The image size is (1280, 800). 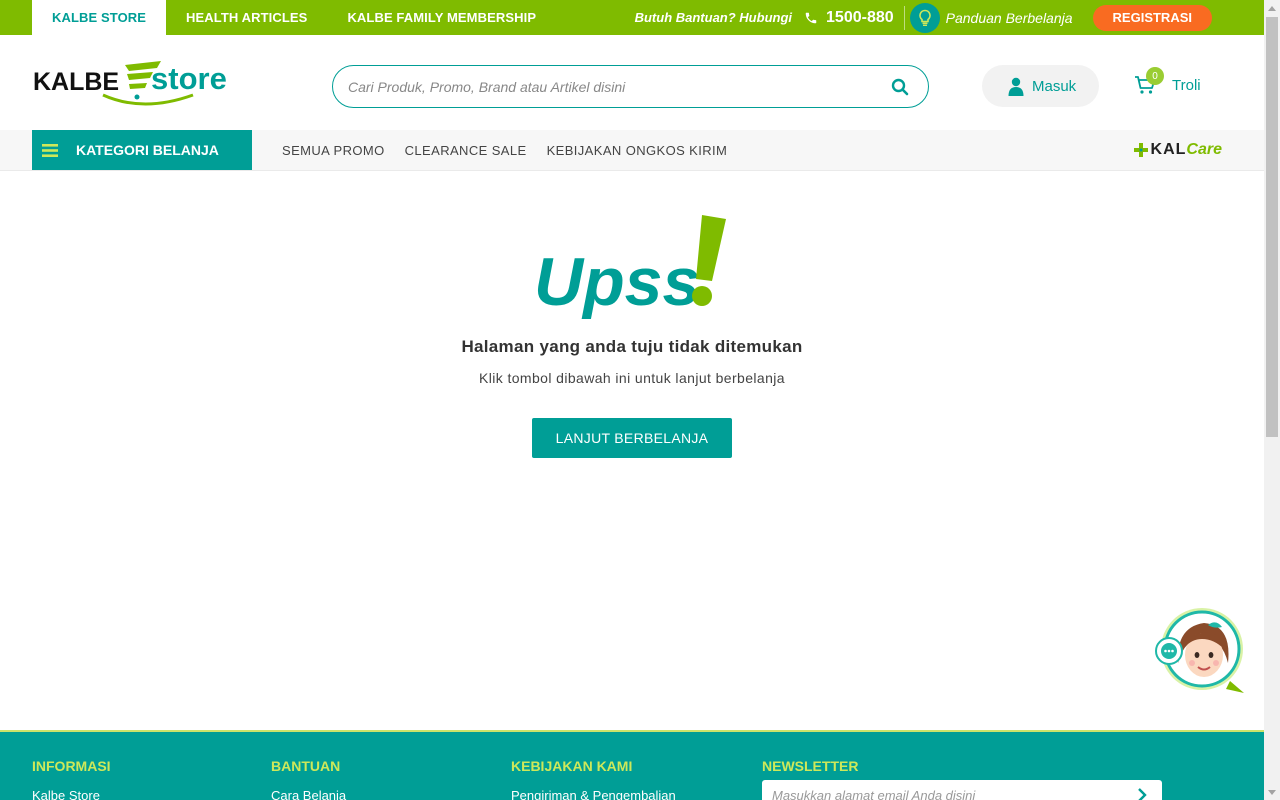 I want to click on cart-button: 0 Troli, so click(x=1167, y=81).